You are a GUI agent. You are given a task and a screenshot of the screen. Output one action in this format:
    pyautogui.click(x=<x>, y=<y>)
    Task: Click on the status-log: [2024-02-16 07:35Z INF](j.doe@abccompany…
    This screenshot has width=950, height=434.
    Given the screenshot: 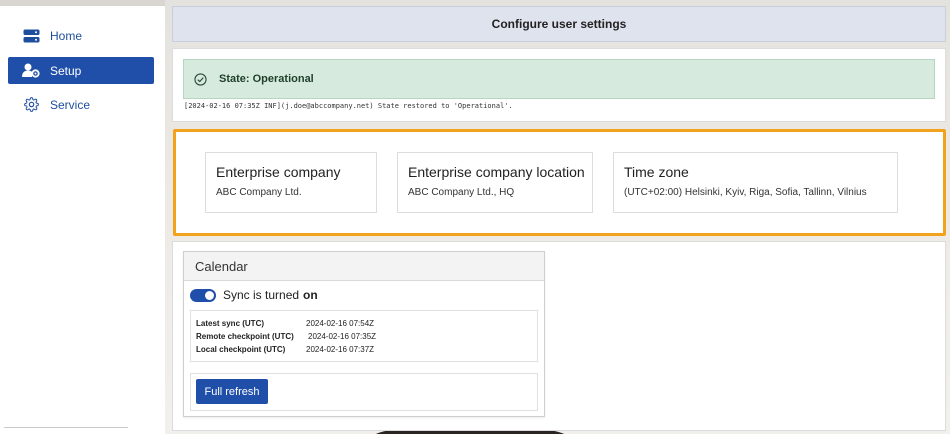 What is the action you would take?
    pyautogui.click(x=348, y=106)
    